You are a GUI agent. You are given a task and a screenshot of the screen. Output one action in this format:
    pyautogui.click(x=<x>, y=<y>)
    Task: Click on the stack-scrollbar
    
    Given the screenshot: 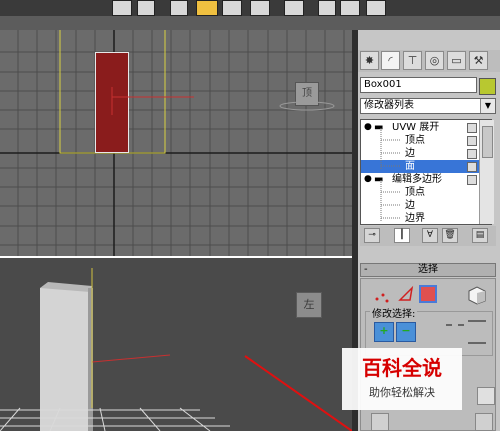 What is the action you would take?
    pyautogui.click(x=486, y=172)
    